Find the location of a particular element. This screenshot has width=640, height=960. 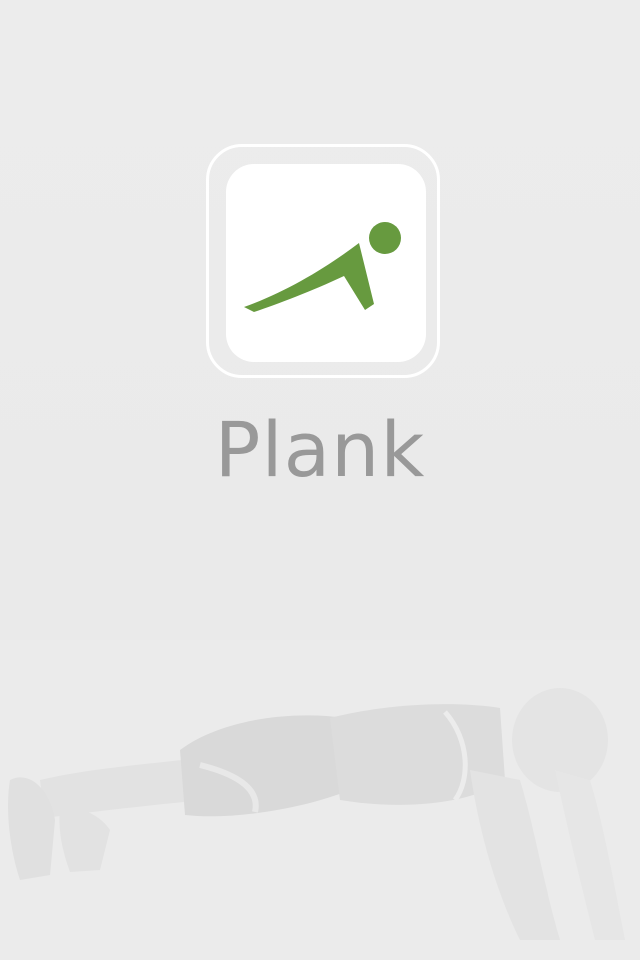

app-icon is located at coordinates (326, 263).